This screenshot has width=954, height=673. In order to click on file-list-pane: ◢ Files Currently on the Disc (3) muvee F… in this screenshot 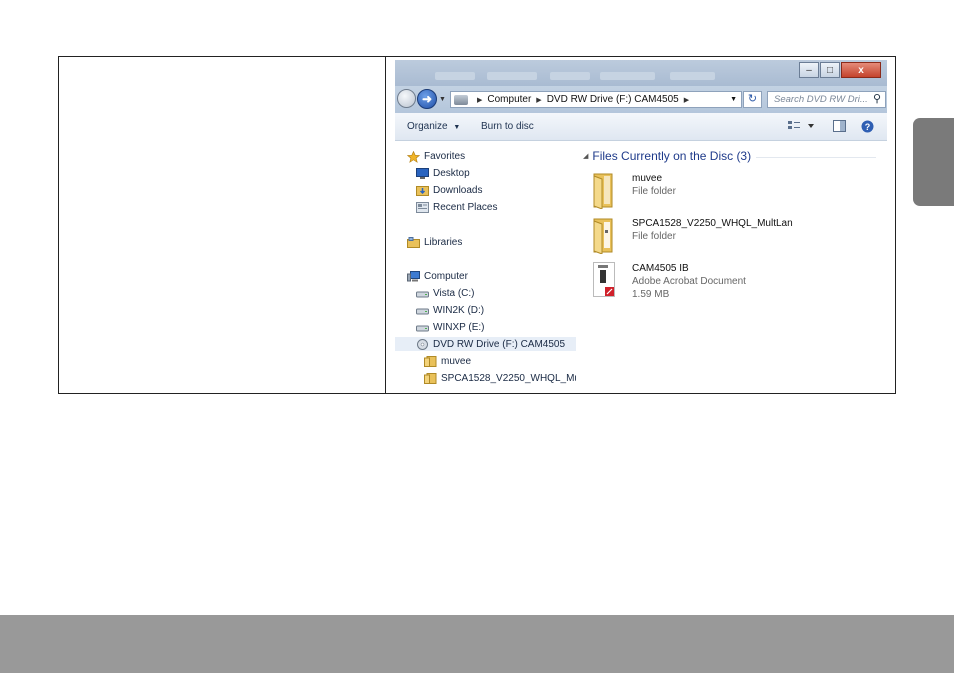, I will do `click(731, 265)`.